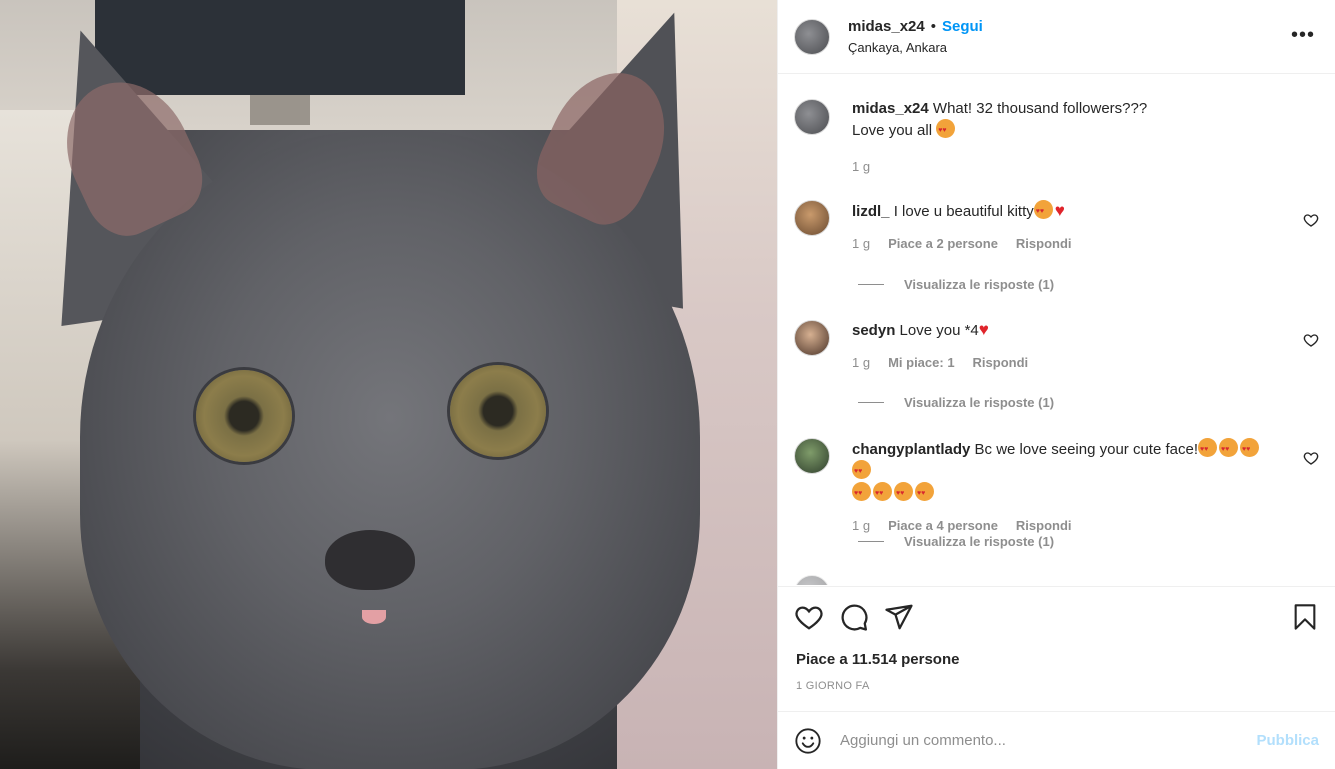 Image resolution: width=1335 pixels, height=769 pixels. What do you see at coordinates (1086, 449) in the screenshot?
I see `comment-text: Bc we love seeing your cute face!` at bounding box center [1086, 449].